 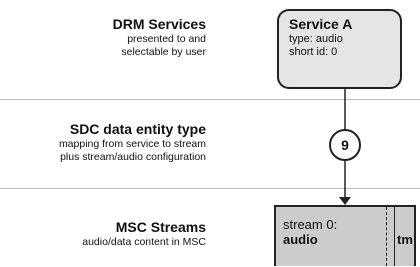 I want to click on stream-tm-label: tm, so click(x=405, y=239).